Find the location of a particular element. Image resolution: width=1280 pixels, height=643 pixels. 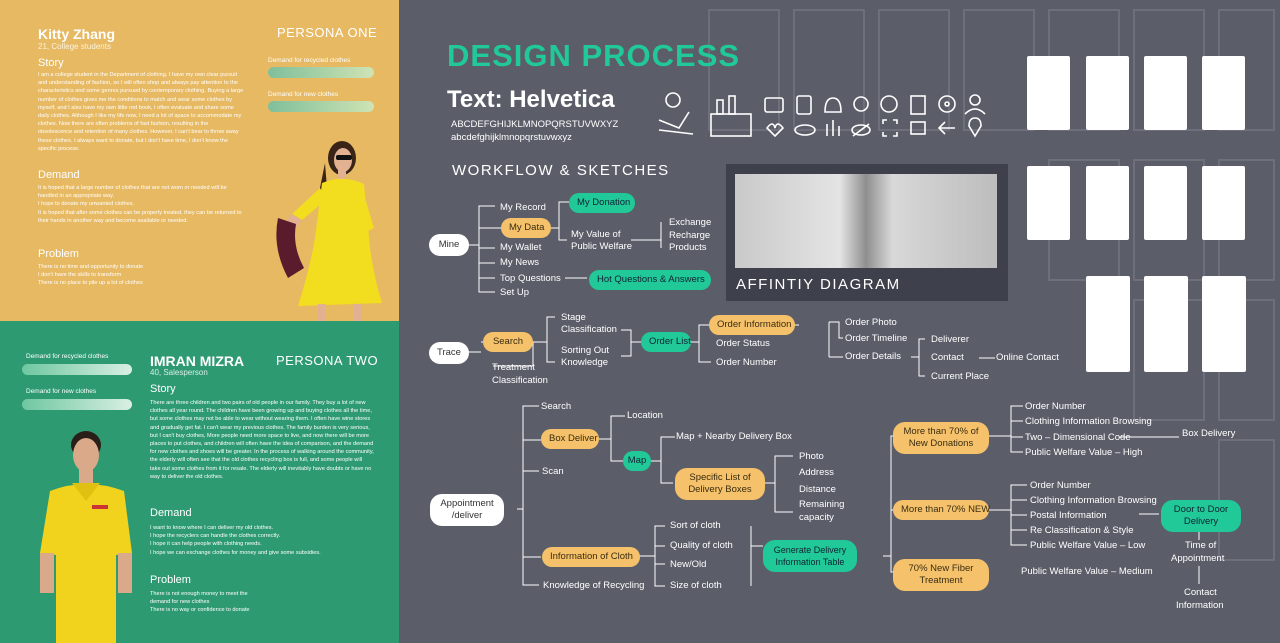

node-exchange: Exchange is located at coordinates (690, 222).